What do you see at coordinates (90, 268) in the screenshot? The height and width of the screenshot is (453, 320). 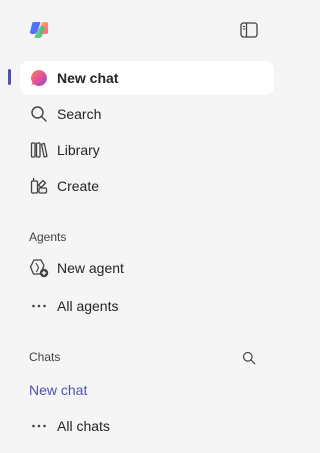 I see `sidebar-item-label: New agent` at bounding box center [90, 268].